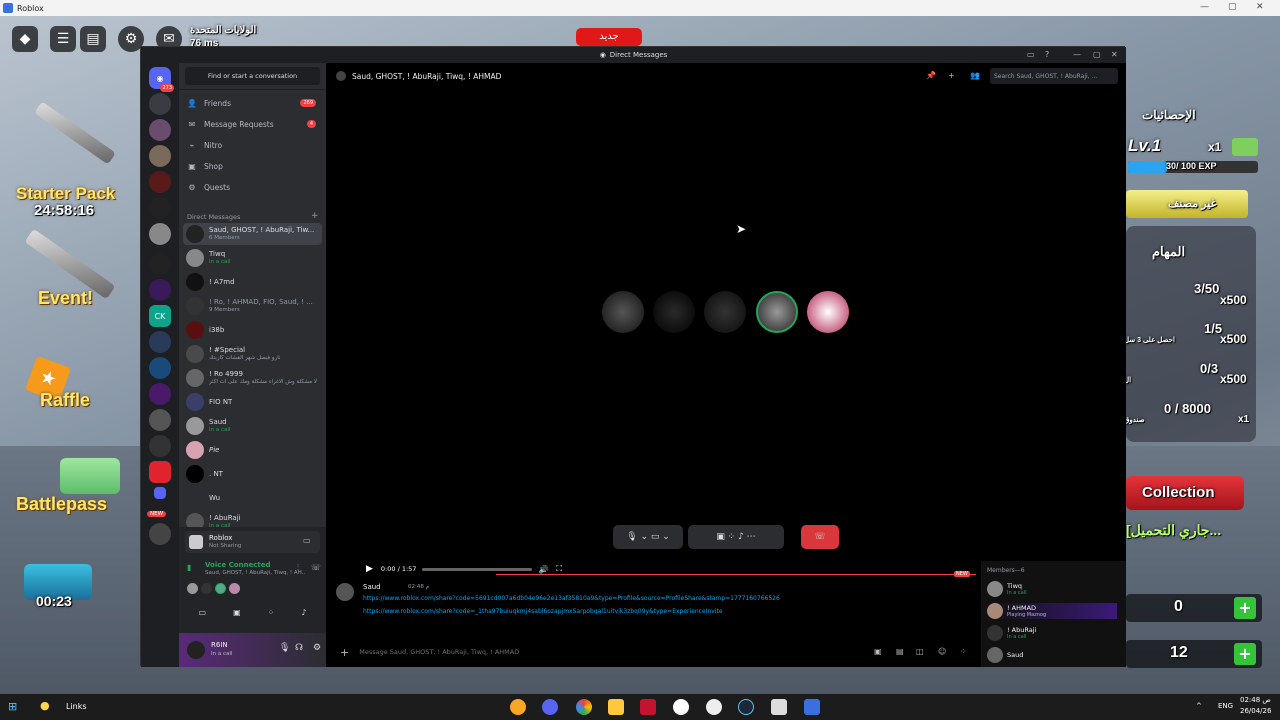  What do you see at coordinates (93, 39) in the screenshot?
I see `chat-icon: ▤` at bounding box center [93, 39].